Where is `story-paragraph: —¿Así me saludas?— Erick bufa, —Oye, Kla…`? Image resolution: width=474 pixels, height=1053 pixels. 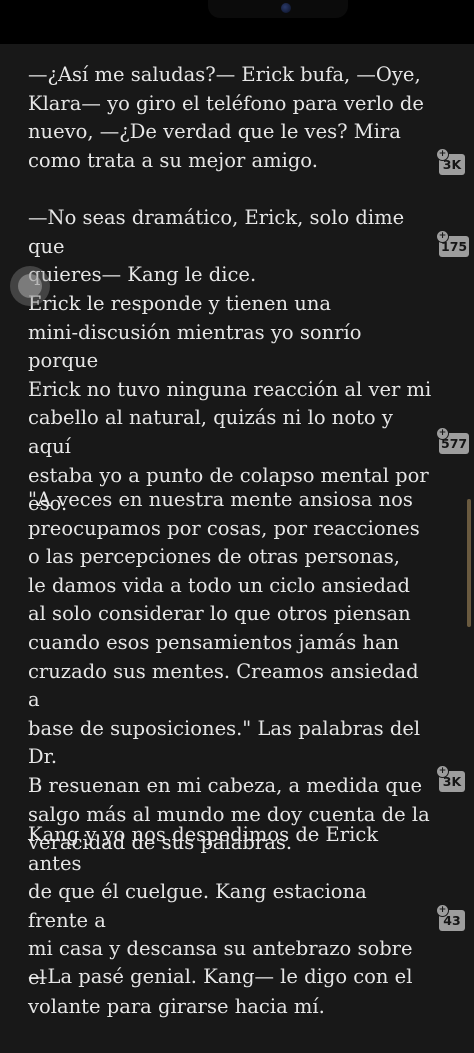 story-paragraph: —¿Así me saludas?— Erick bufa, —Oye, Kla… is located at coordinates (230, 118).